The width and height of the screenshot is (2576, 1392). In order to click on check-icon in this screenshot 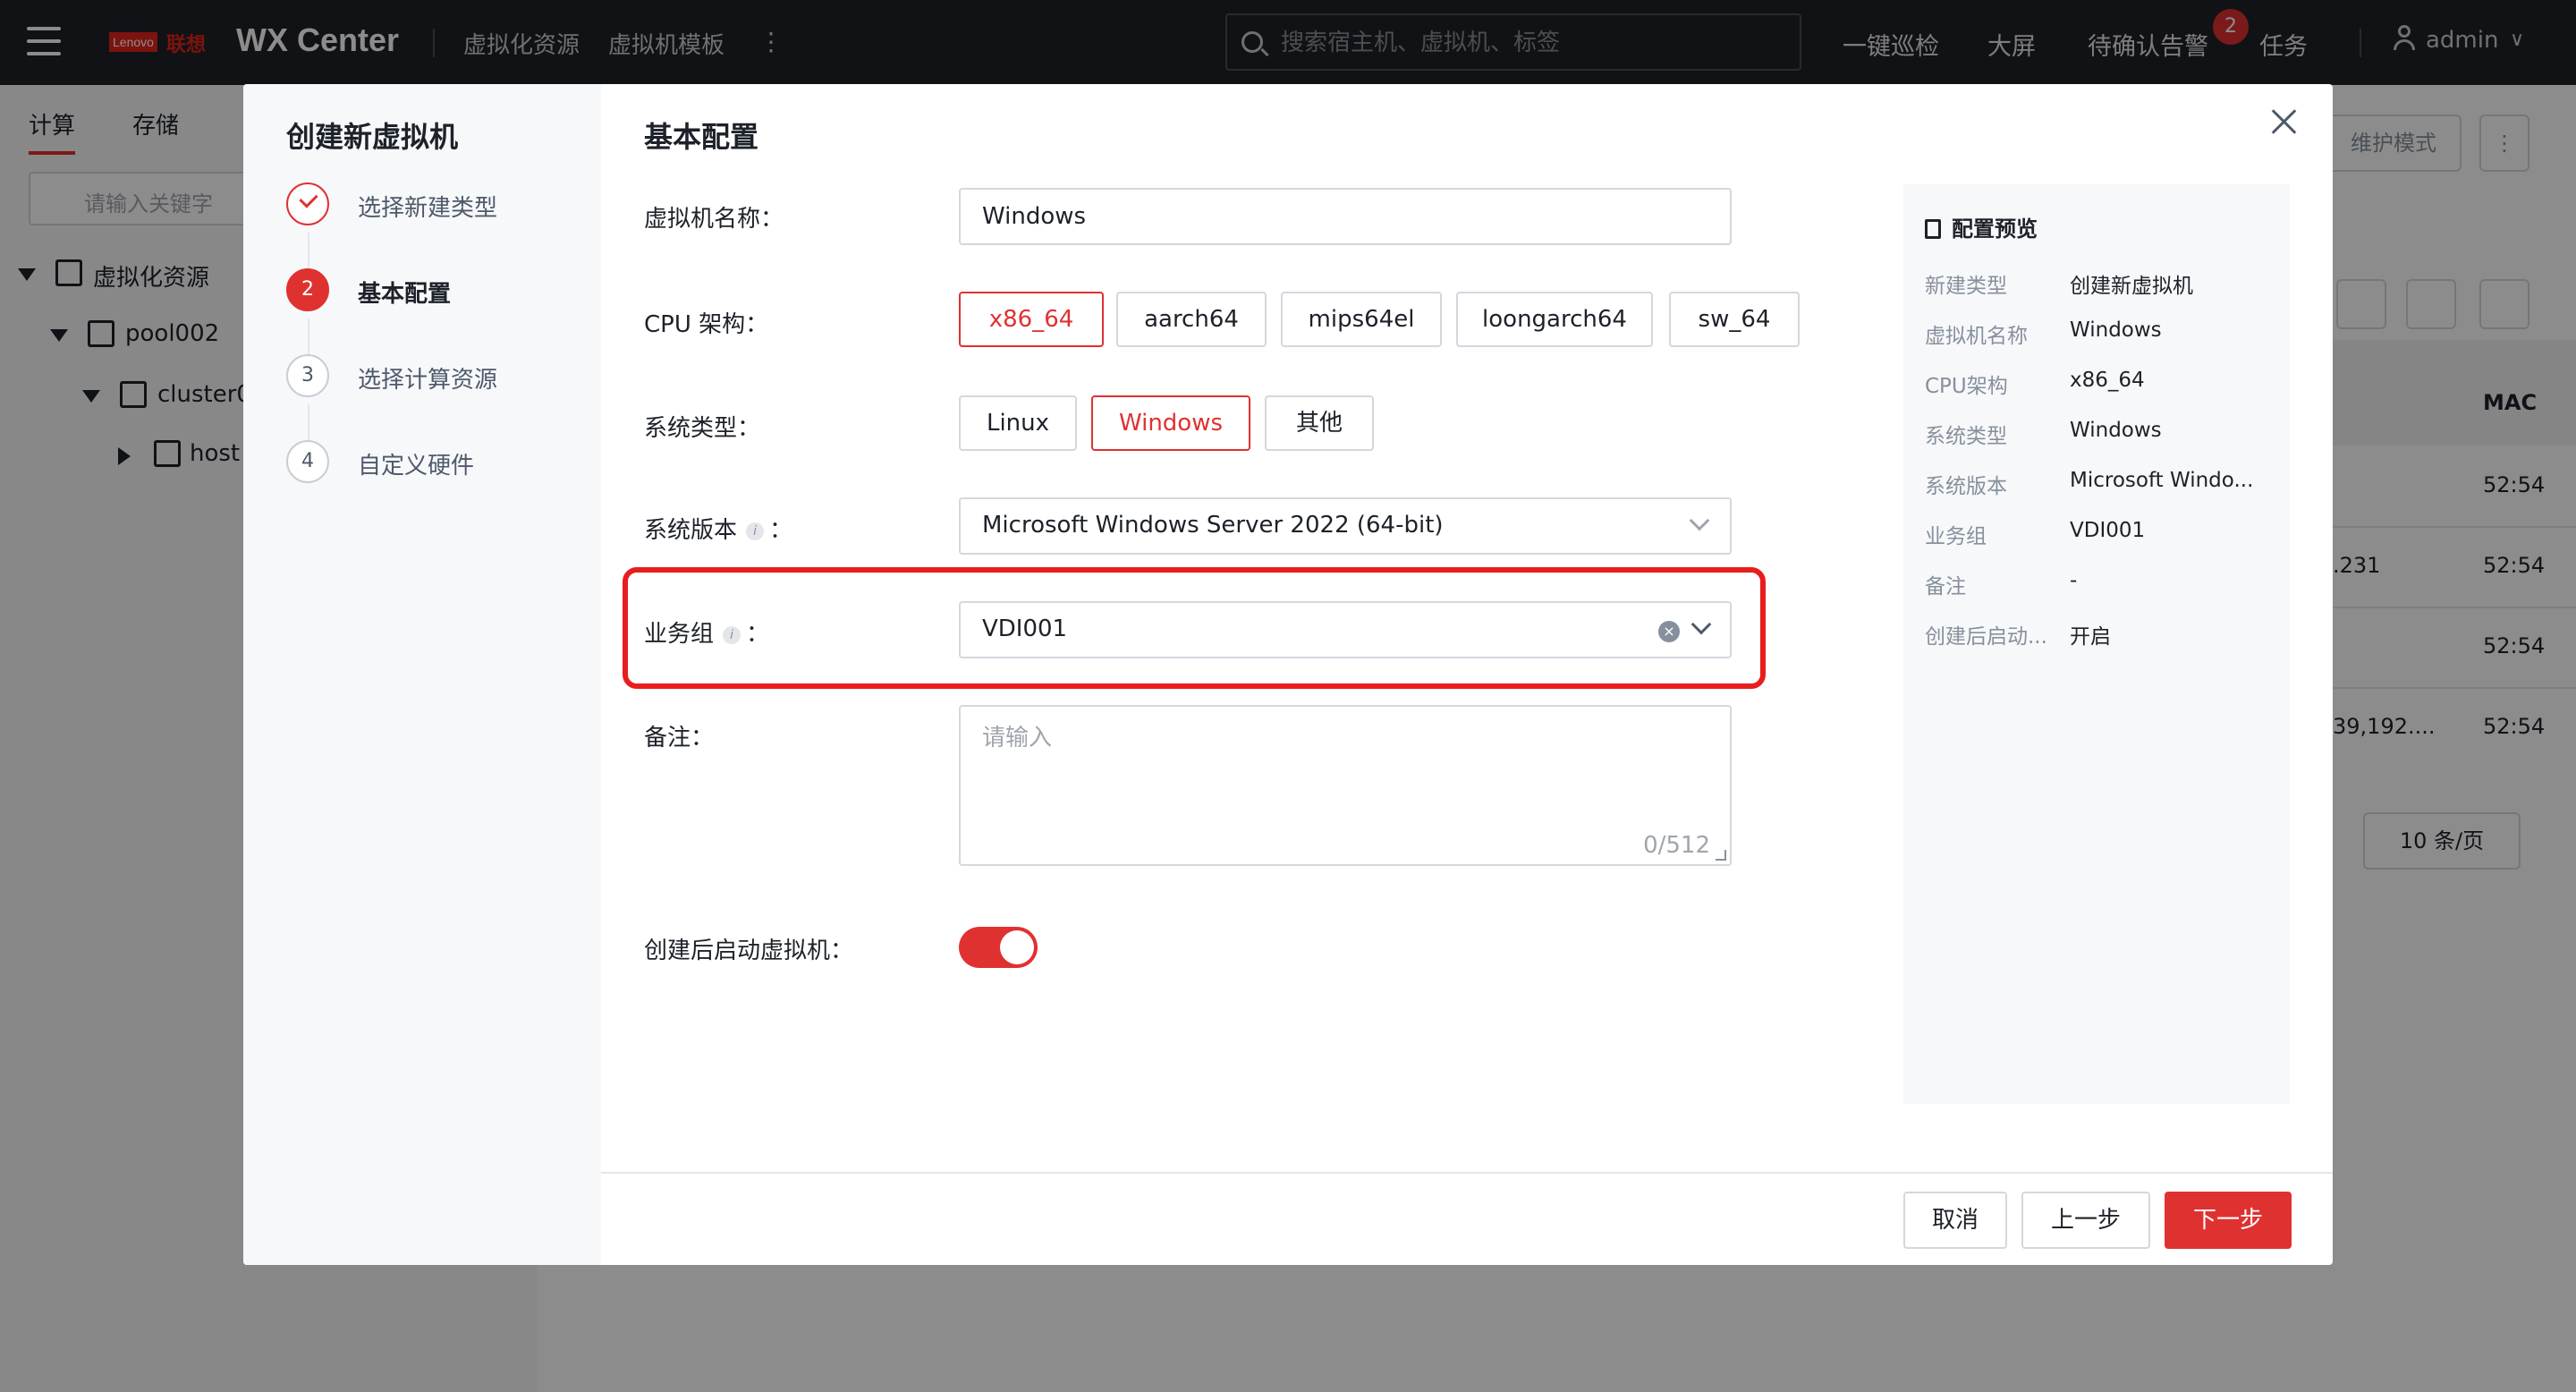, I will do `click(308, 198)`.